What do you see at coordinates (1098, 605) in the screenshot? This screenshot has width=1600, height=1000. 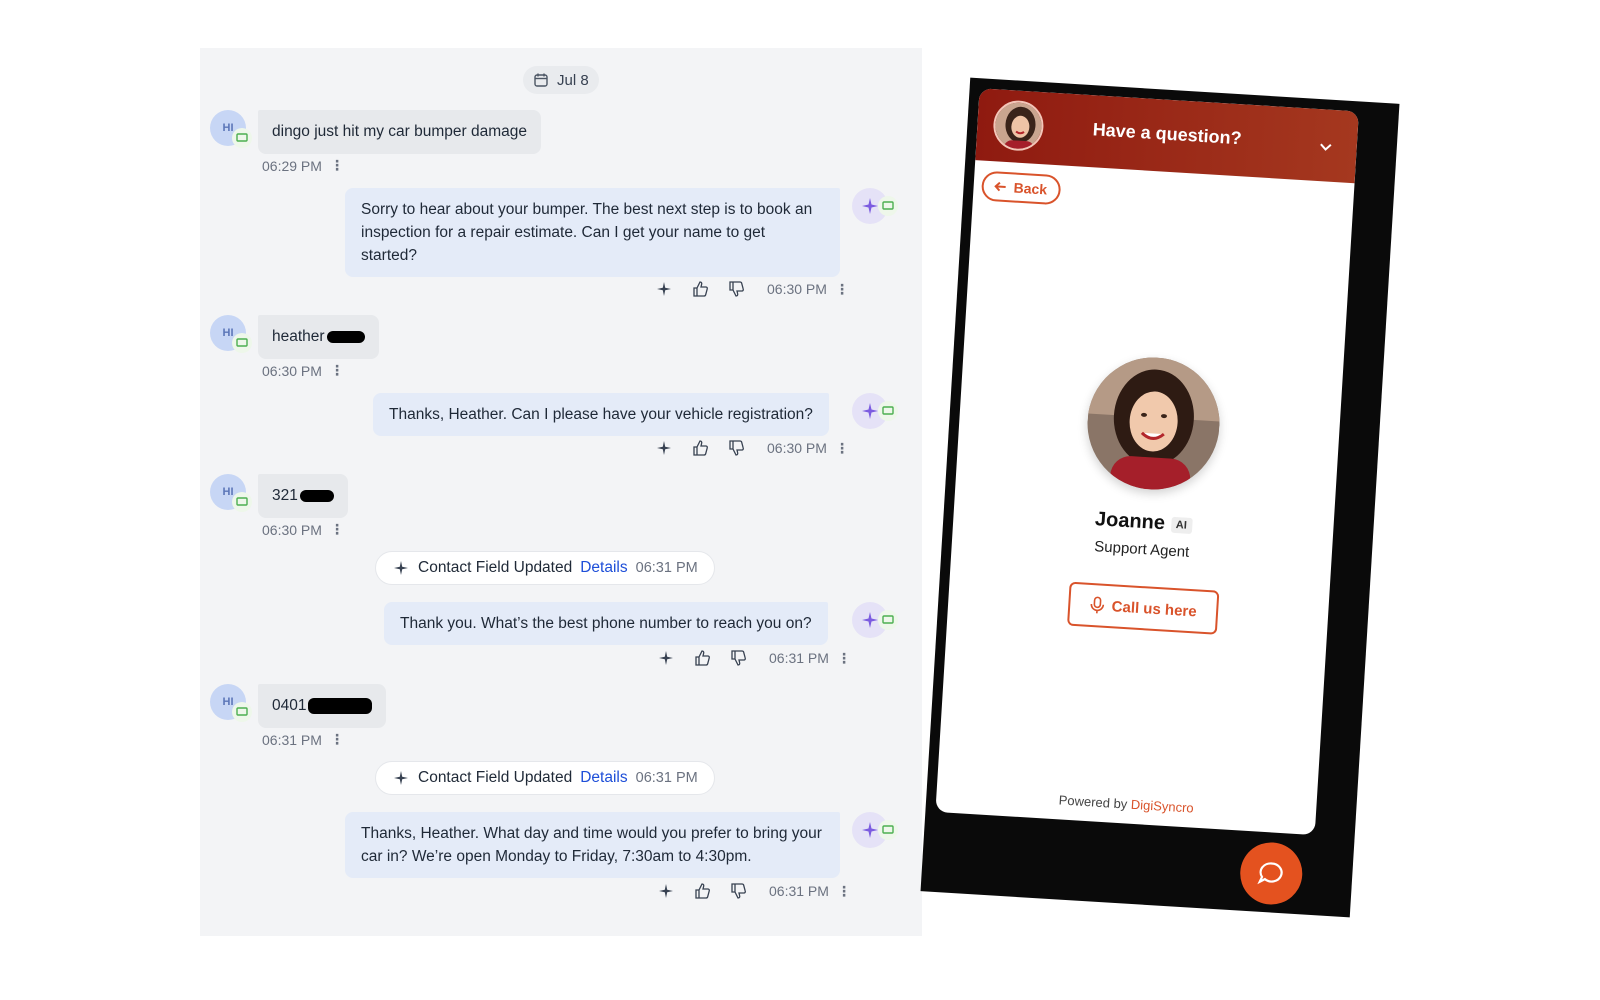 I see `microphone-icon` at bounding box center [1098, 605].